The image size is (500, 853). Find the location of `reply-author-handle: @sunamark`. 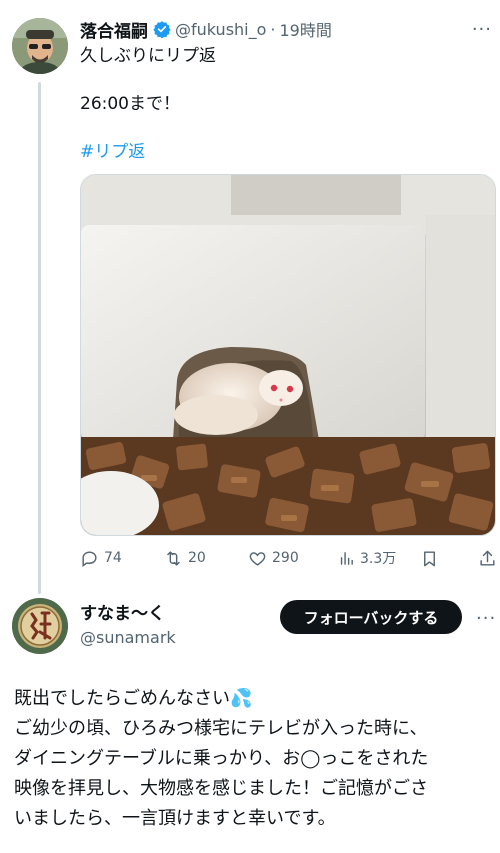

reply-author-handle: @sunamark is located at coordinates (128, 638).